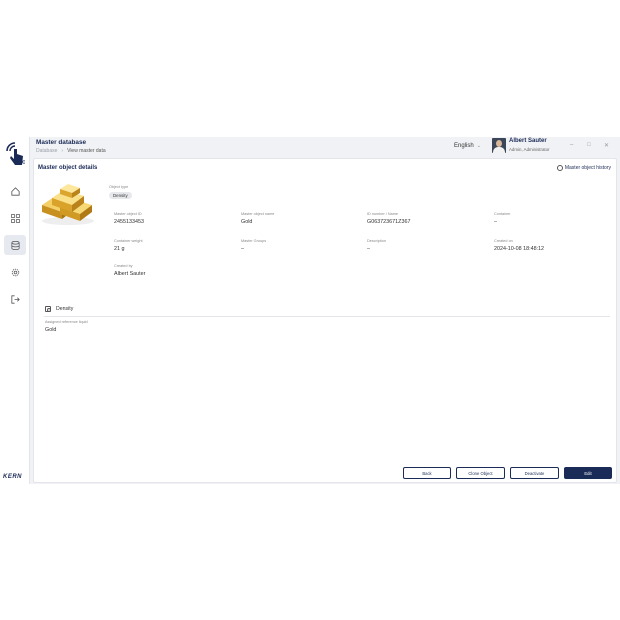  What do you see at coordinates (46, 151) in the screenshot?
I see `breadcrumb-database: Database` at bounding box center [46, 151].